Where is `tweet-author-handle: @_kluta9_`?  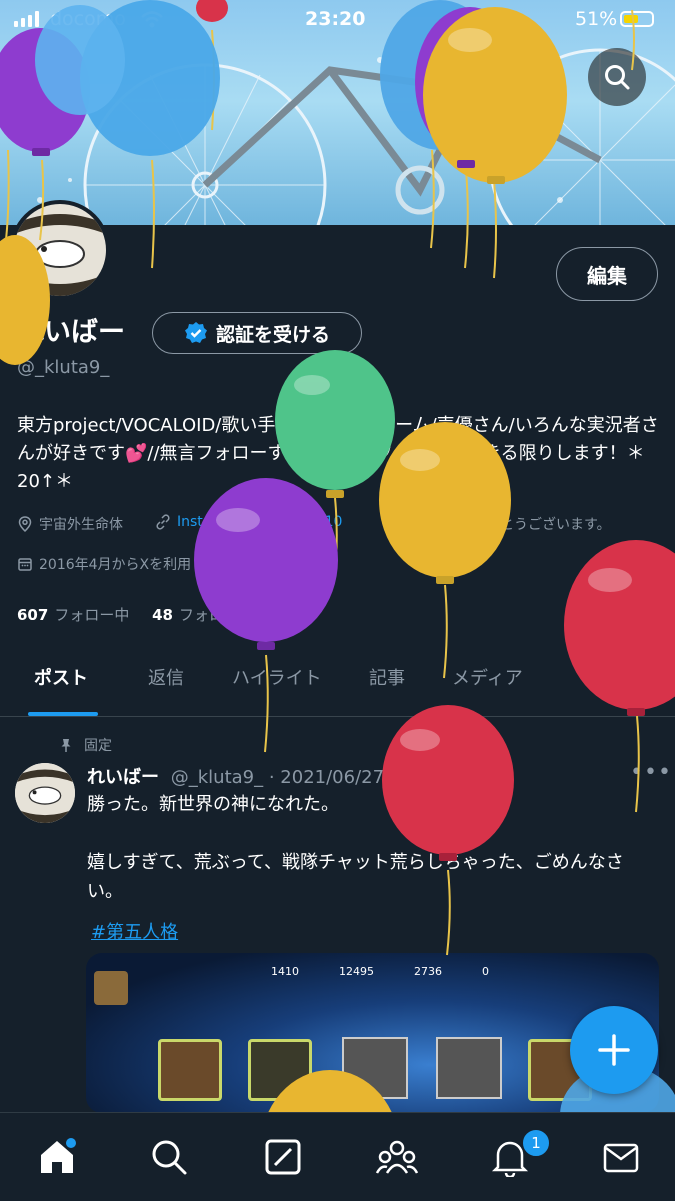
tweet-author-handle: @_kluta9_ is located at coordinates (217, 777).